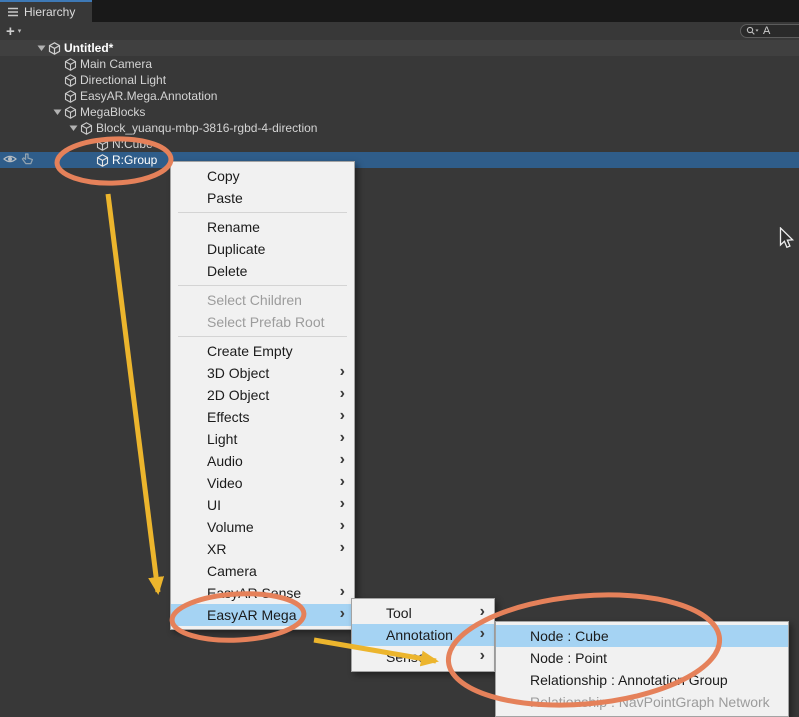 This screenshot has height=717, width=799. What do you see at coordinates (238, 395) in the screenshot?
I see `menu-item-label: 2D Object` at bounding box center [238, 395].